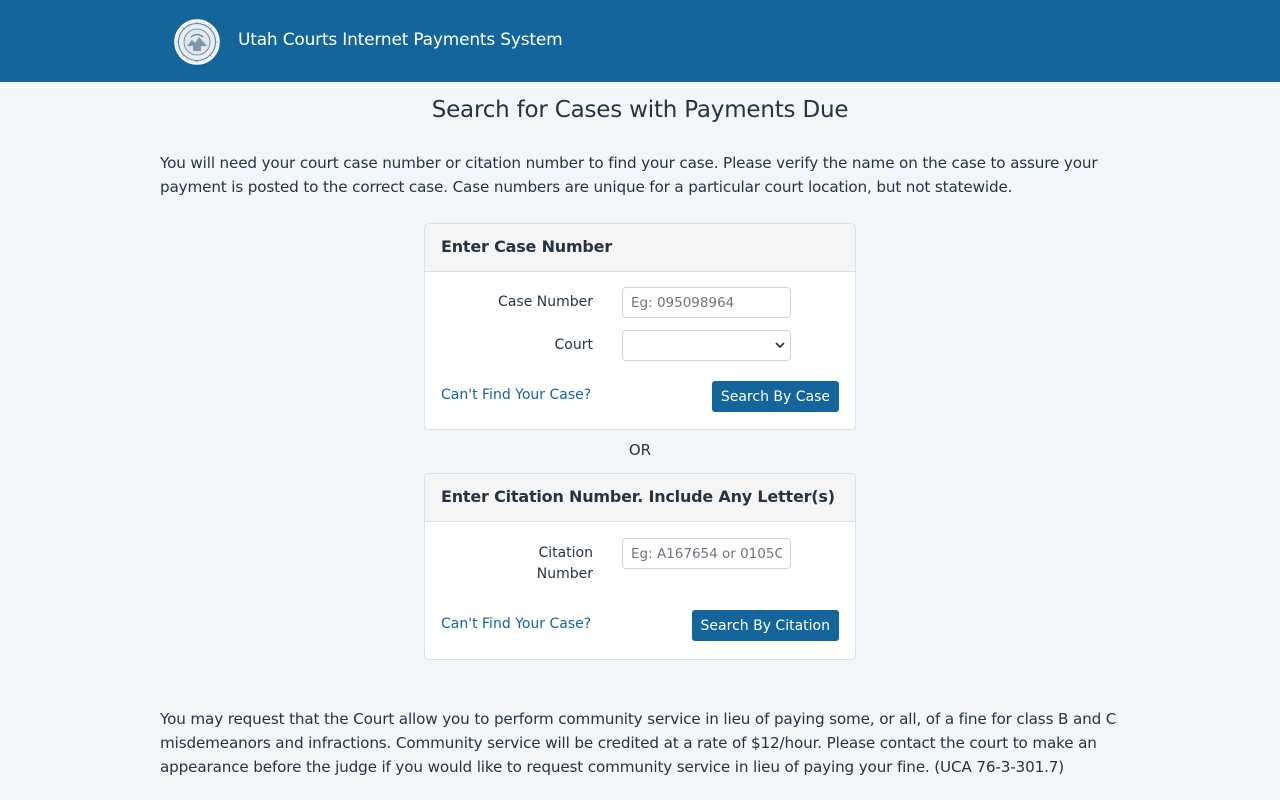 The image size is (1280, 800). What do you see at coordinates (573, 345) in the screenshot?
I see `court-label: Court` at bounding box center [573, 345].